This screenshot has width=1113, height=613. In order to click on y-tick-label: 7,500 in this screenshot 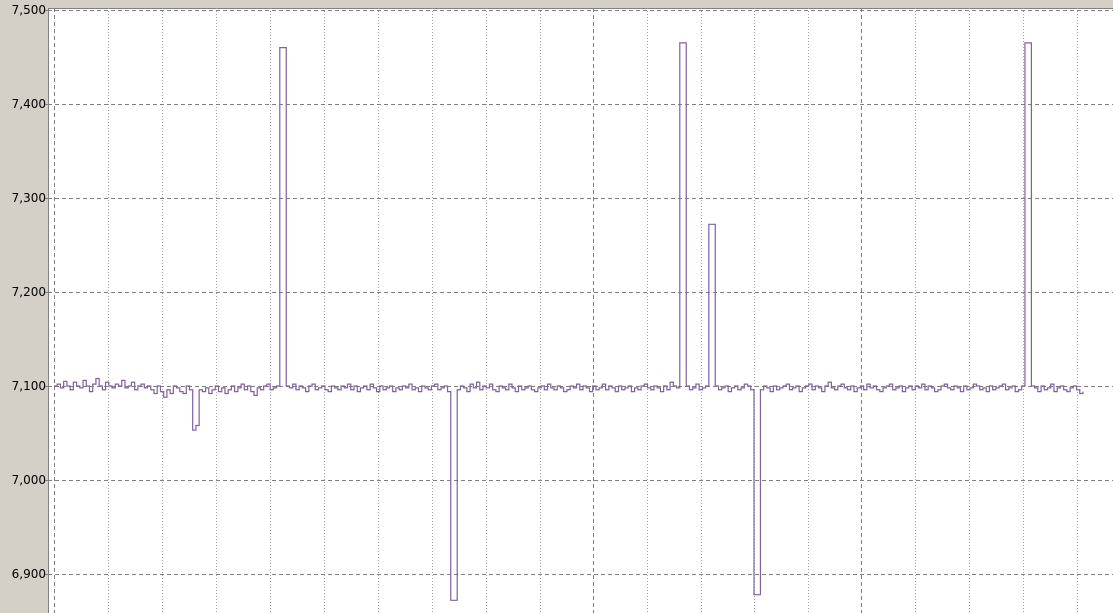, I will do `click(29, 10)`.